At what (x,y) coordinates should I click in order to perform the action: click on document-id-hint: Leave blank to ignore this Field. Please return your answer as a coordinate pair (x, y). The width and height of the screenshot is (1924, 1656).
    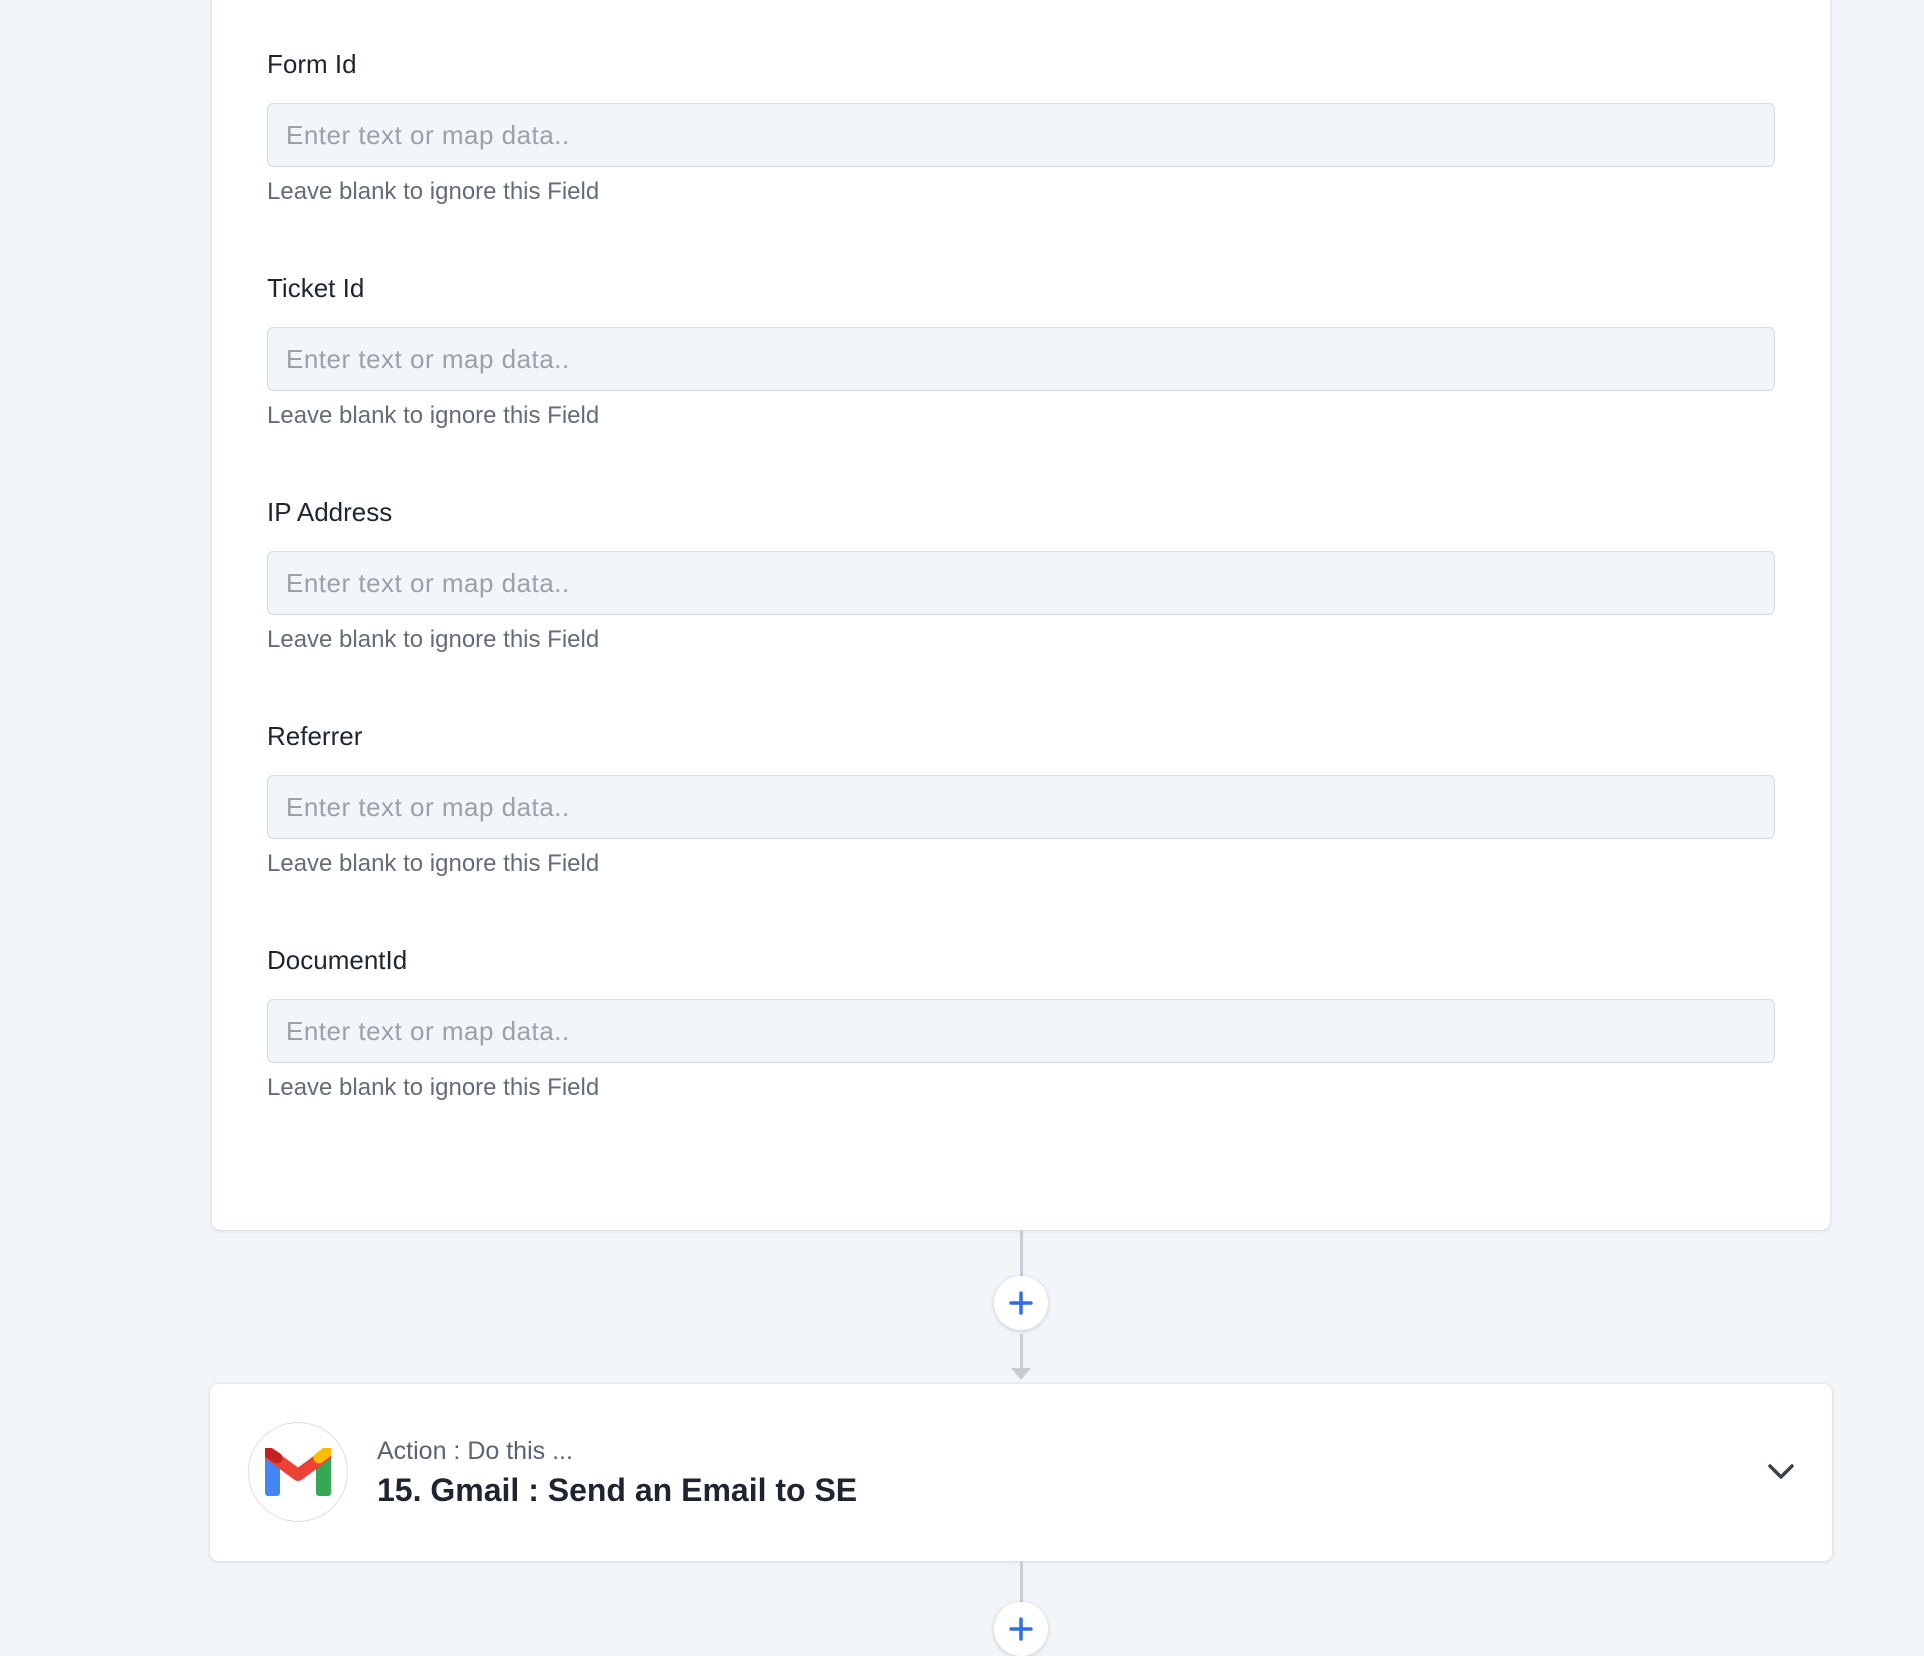
    Looking at the image, I should click on (433, 1087).